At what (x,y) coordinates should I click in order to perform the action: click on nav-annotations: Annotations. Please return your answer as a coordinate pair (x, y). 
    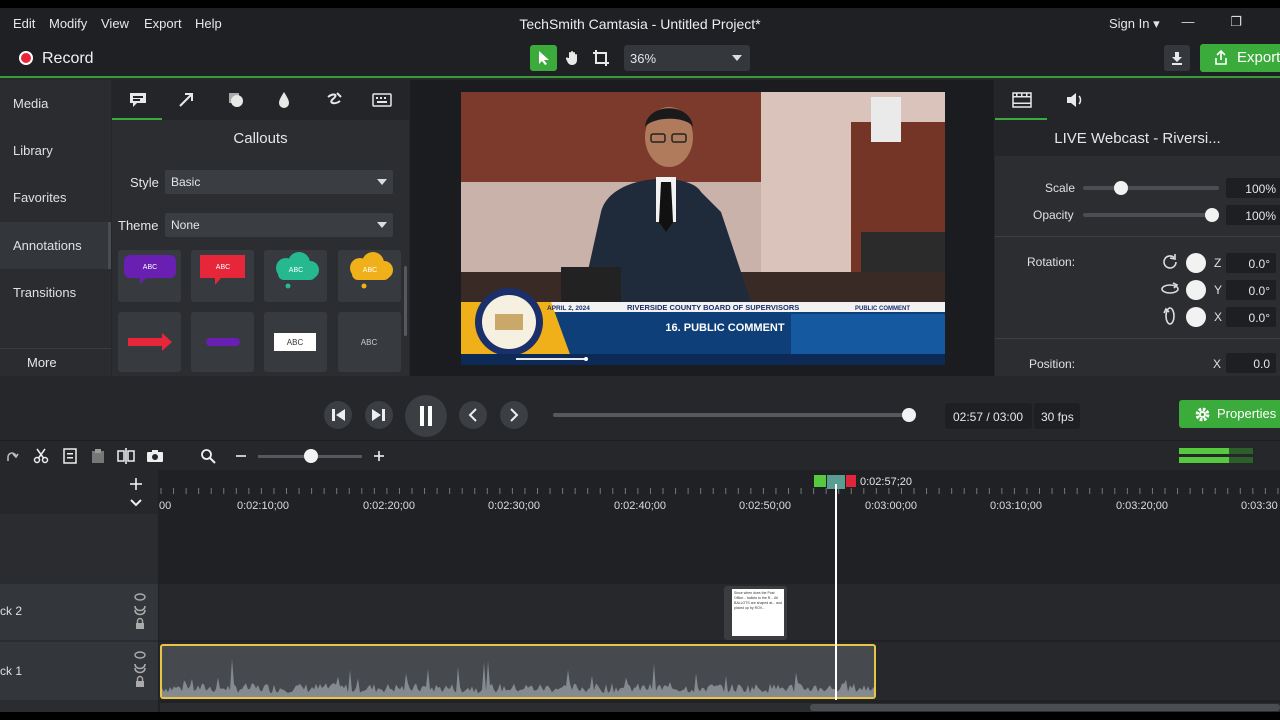
    Looking at the image, I should click on (55, 245).